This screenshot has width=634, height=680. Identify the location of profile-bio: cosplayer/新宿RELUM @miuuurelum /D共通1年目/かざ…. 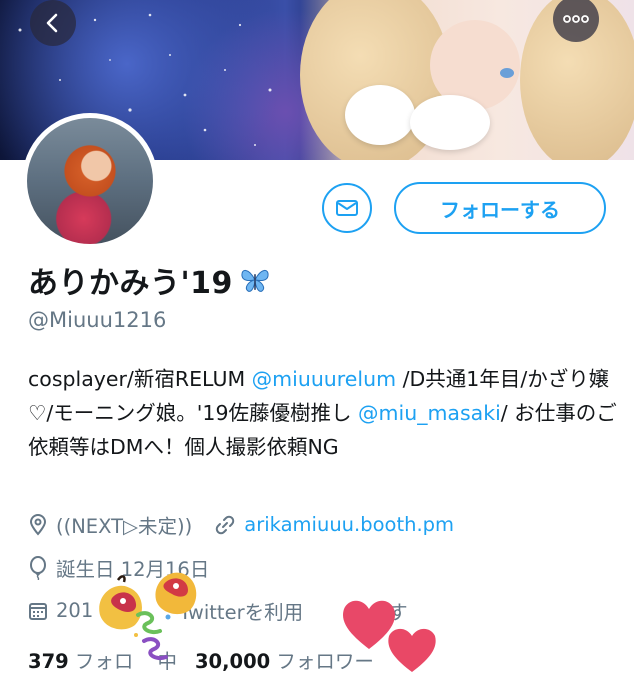
(323, 413).